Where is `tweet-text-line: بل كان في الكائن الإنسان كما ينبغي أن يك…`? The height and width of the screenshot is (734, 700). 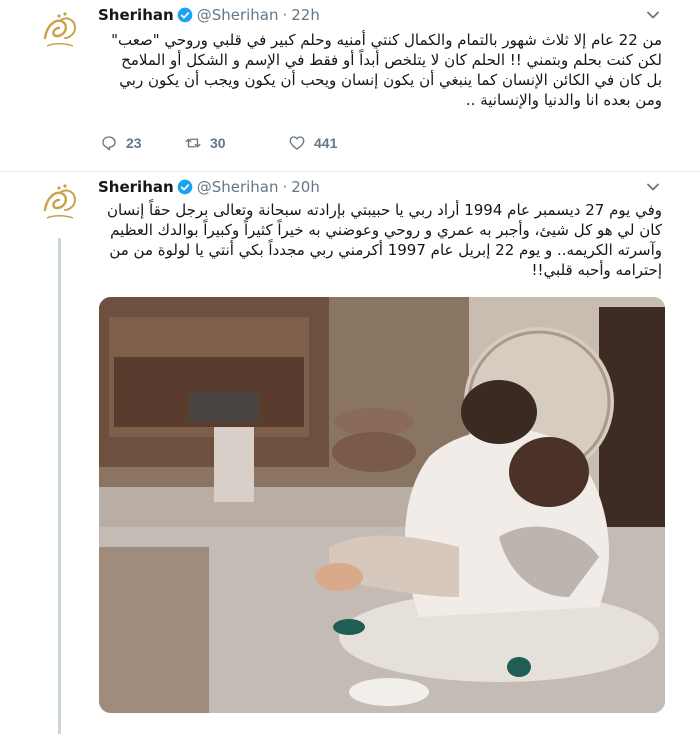 tweet-text-line: بل كان في الكائن الإنسان كما ينبغي أن يك… is located at coordinates (390, 80).